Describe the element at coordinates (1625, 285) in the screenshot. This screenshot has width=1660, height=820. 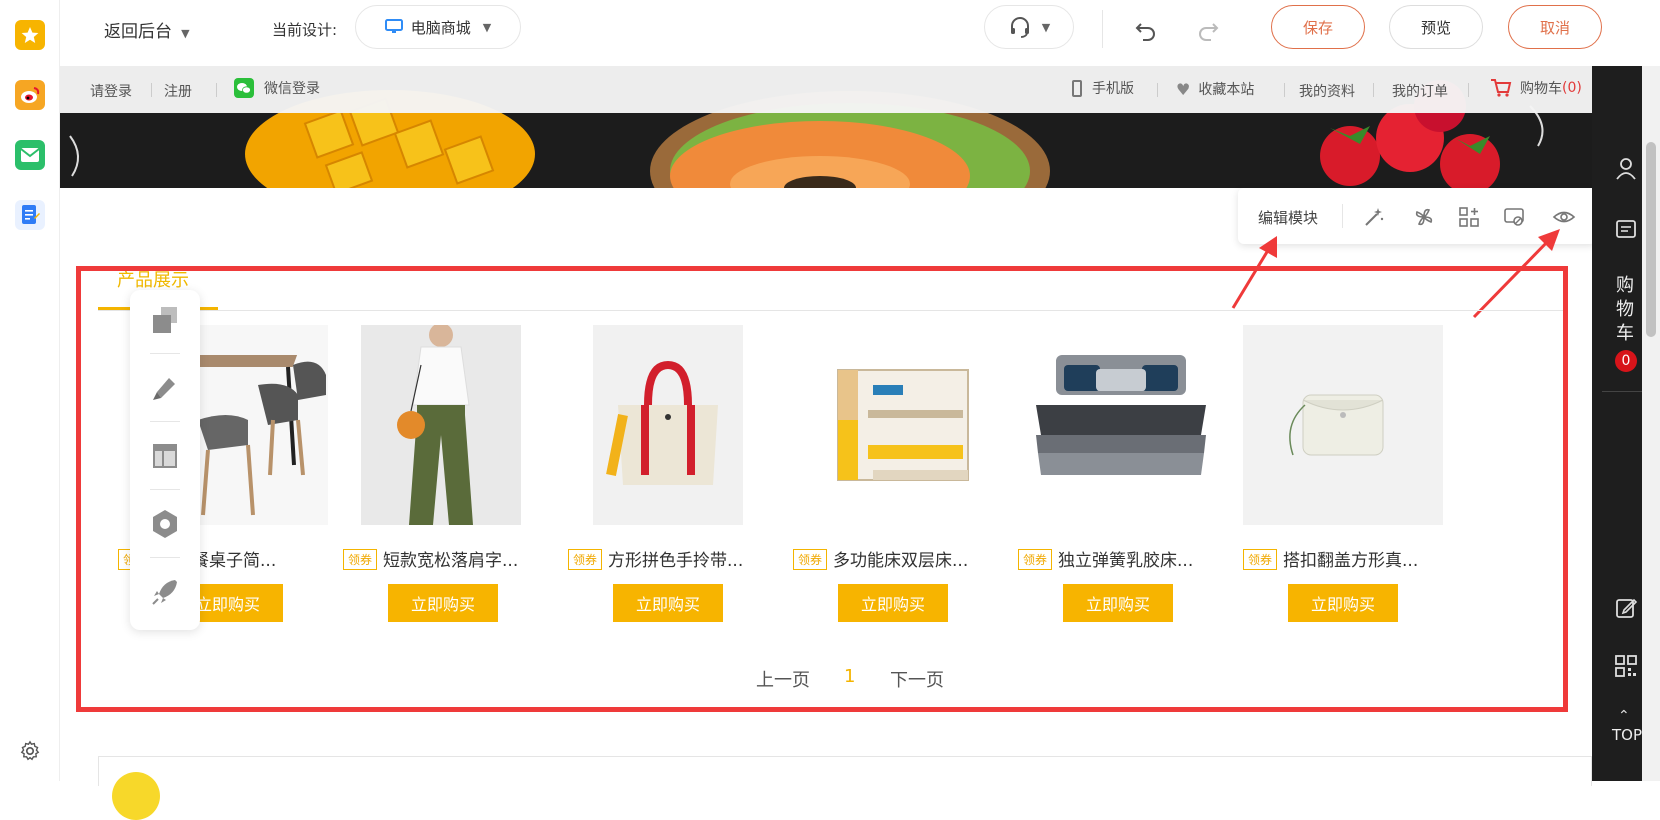
I see `cart-char-1: 购` at that location.